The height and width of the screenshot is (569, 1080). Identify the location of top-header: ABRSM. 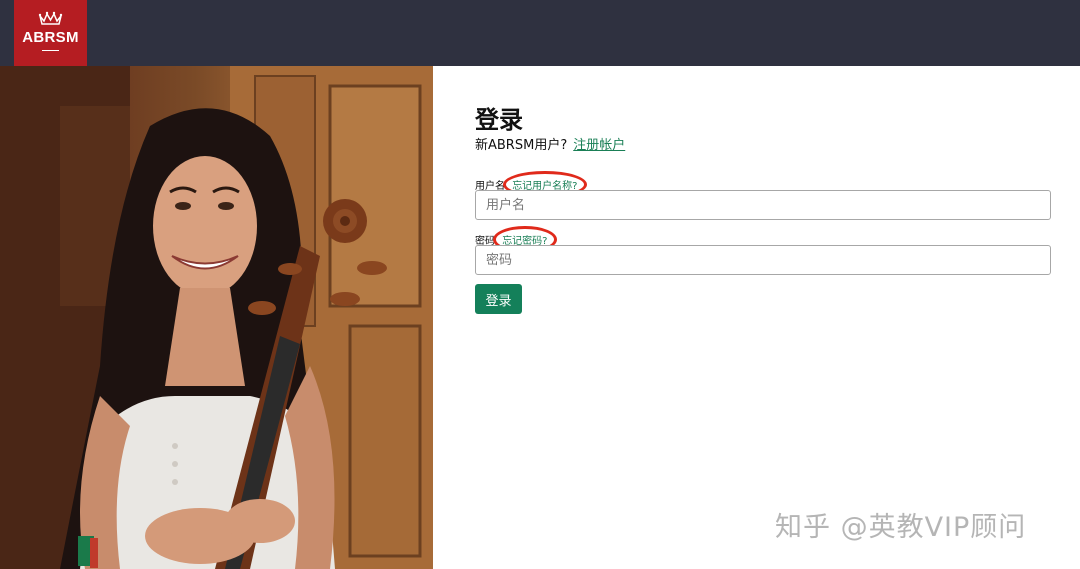
(540, 33).